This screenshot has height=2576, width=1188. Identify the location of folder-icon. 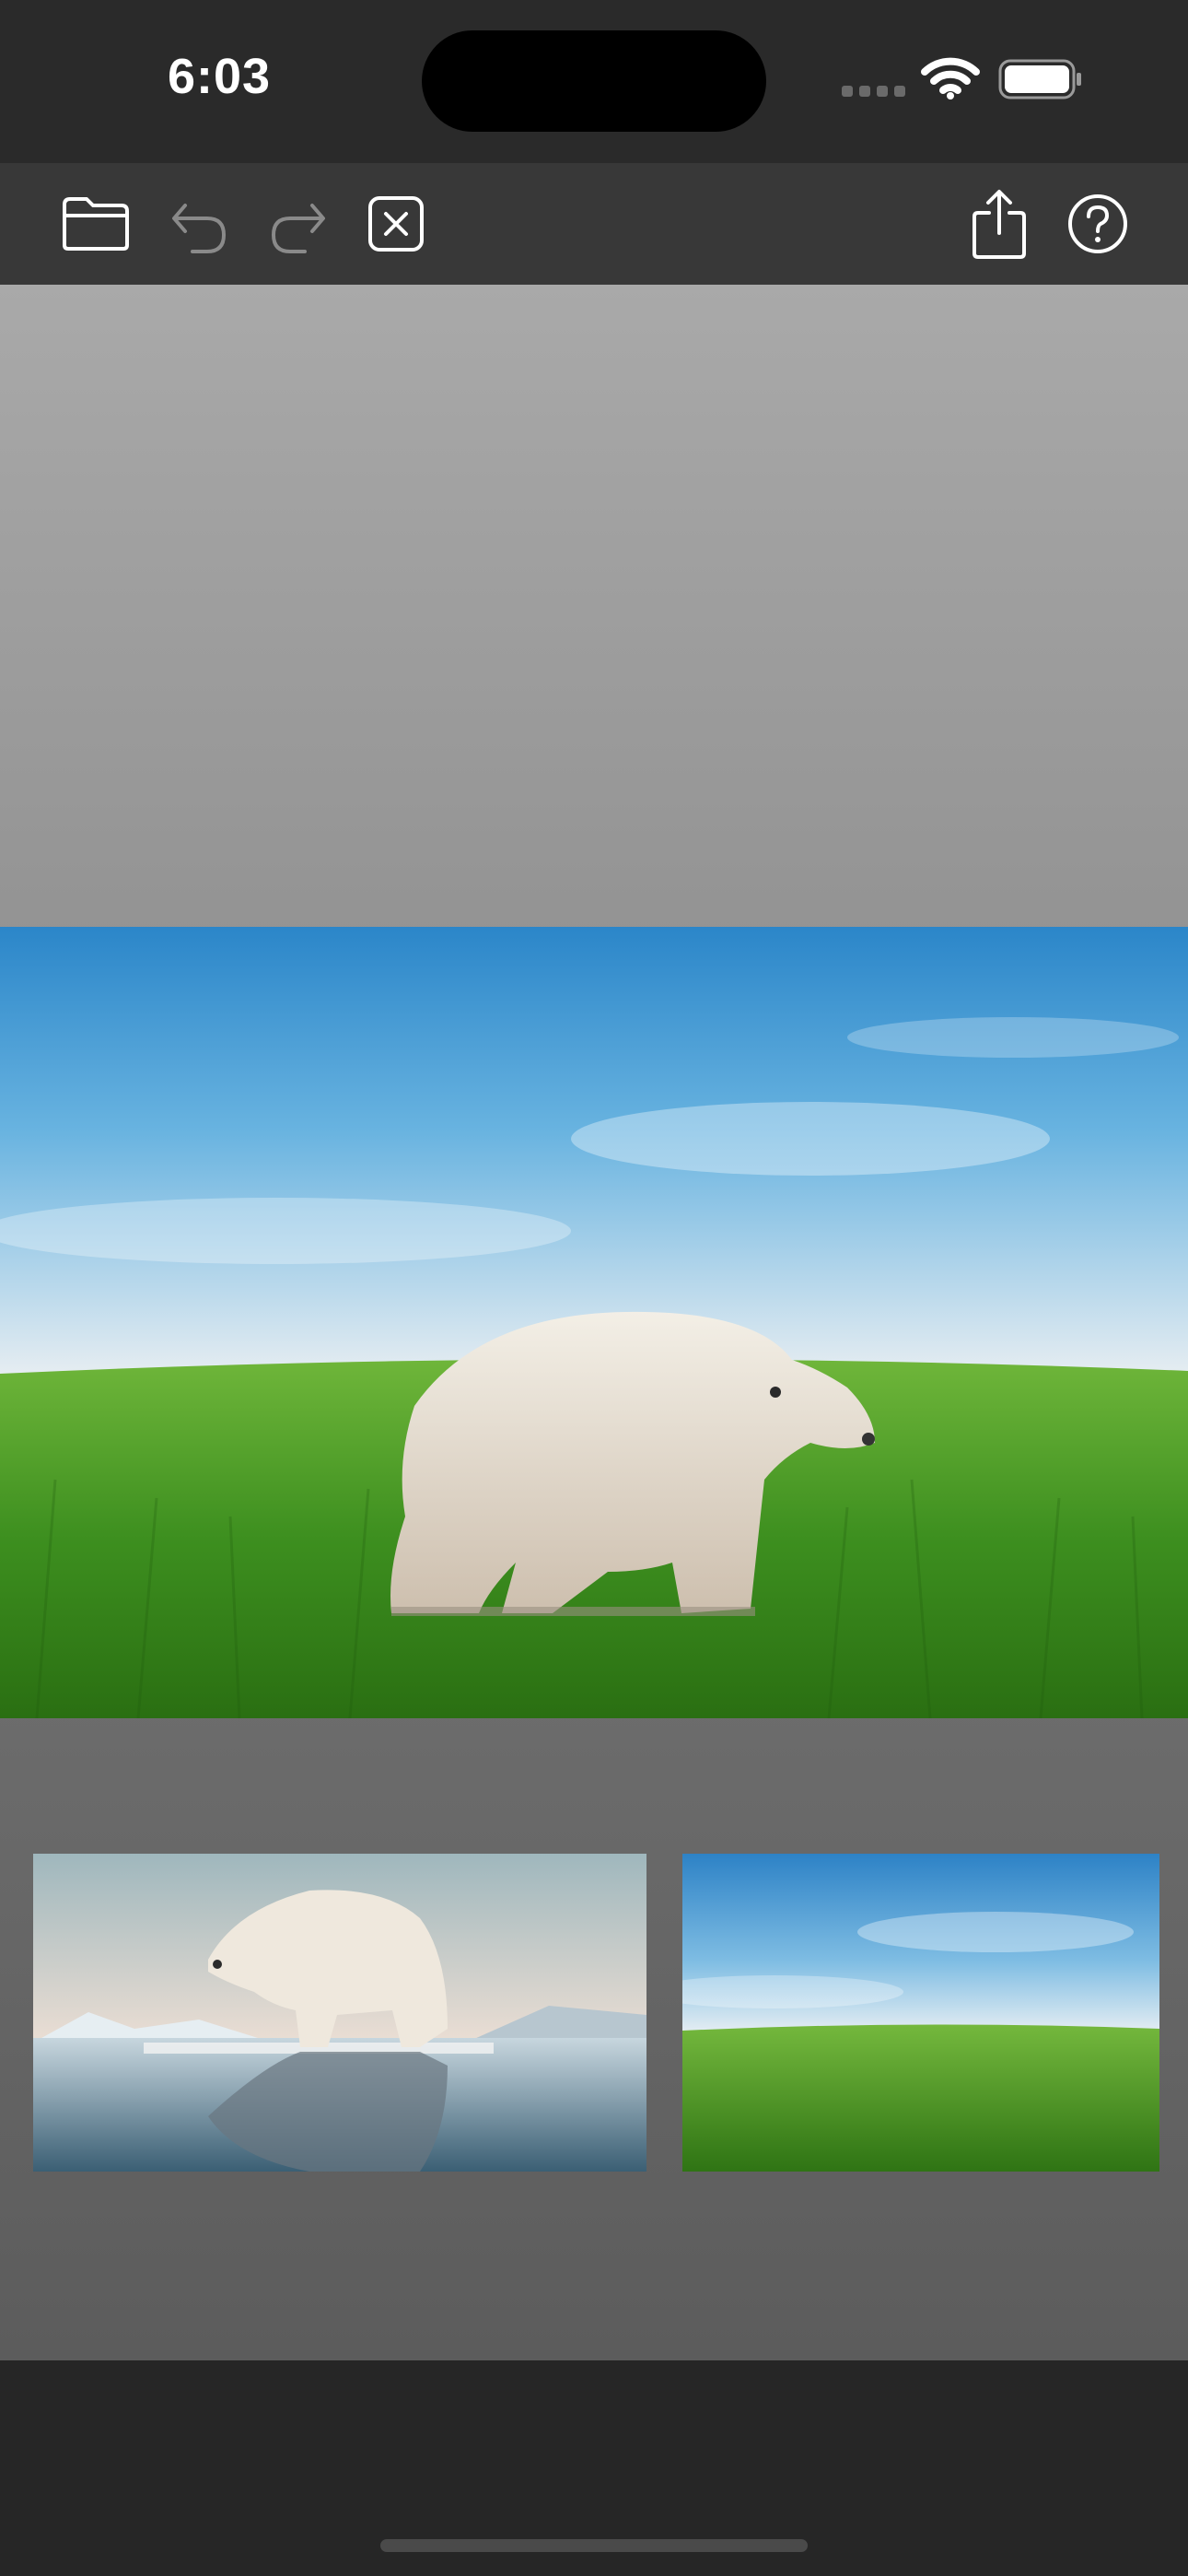
(96, 224).